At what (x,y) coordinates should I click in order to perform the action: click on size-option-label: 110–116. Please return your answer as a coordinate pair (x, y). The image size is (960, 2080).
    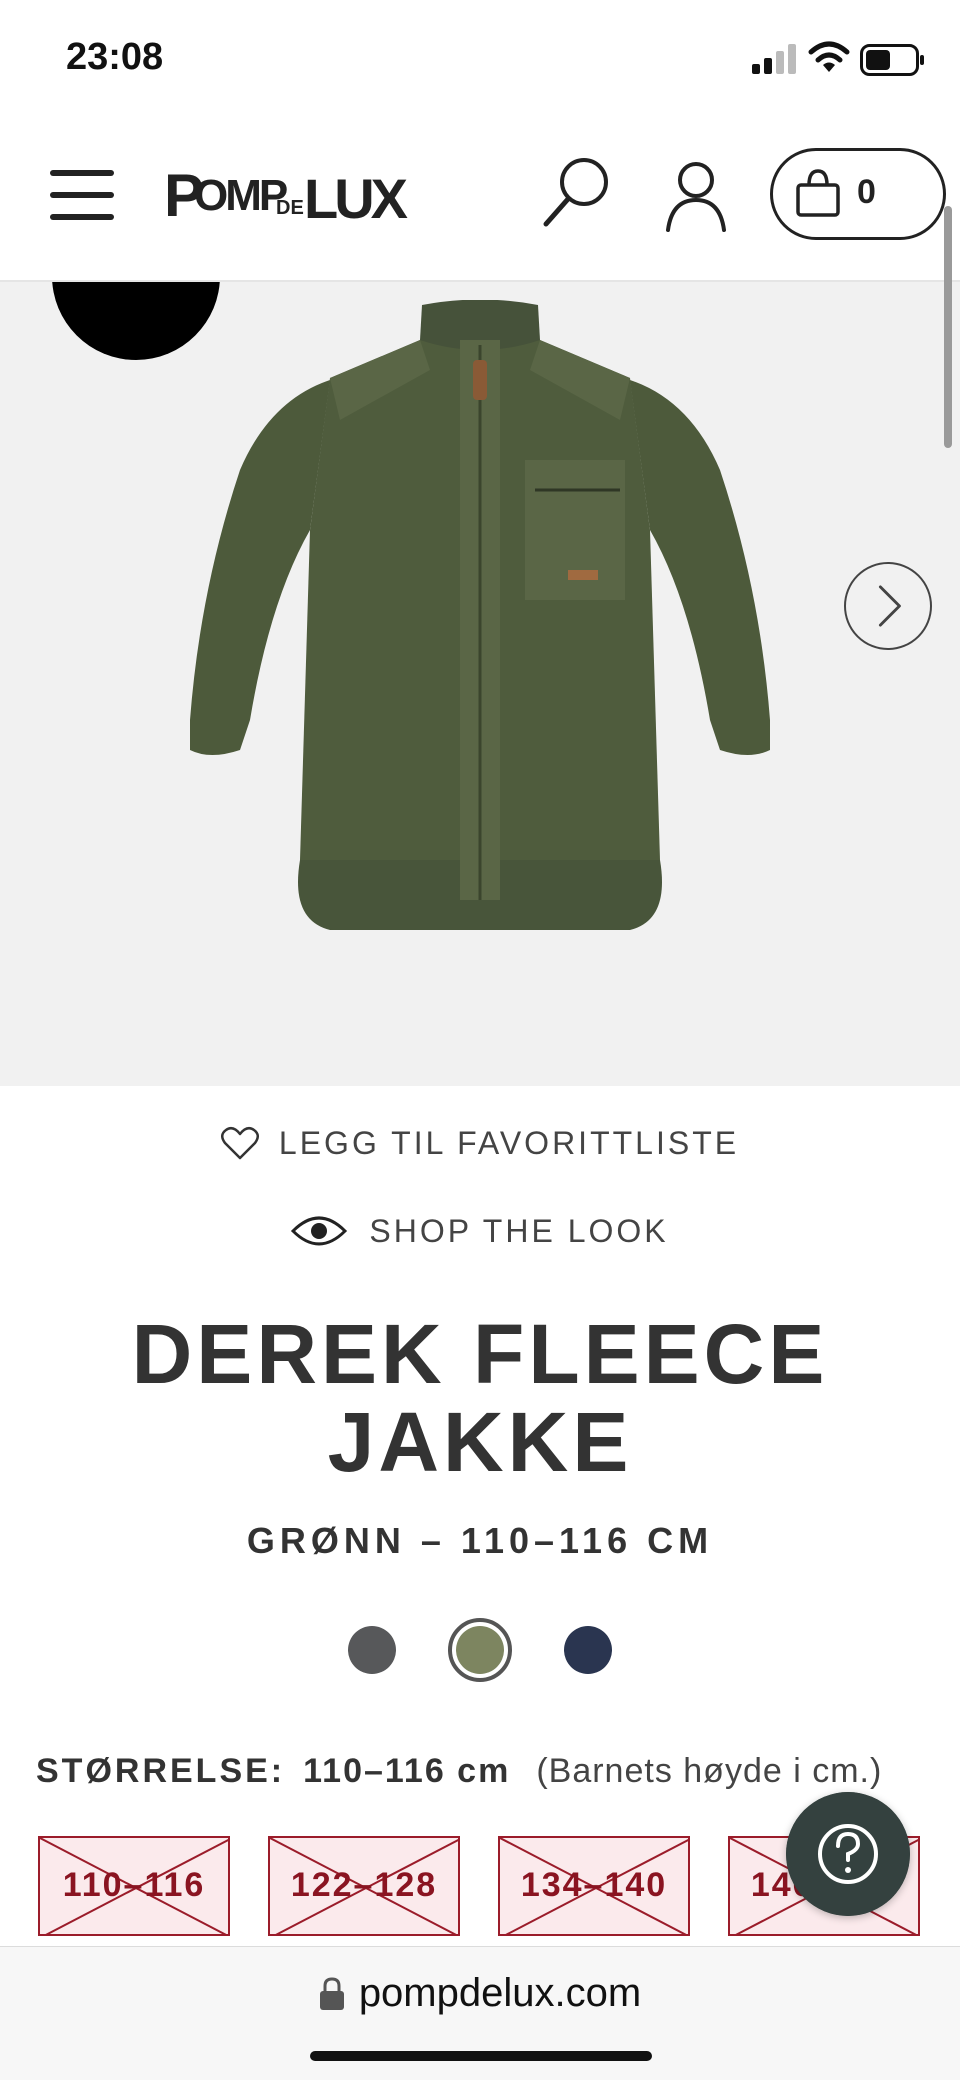
    Looking at the image, I should click on (134, 1885).